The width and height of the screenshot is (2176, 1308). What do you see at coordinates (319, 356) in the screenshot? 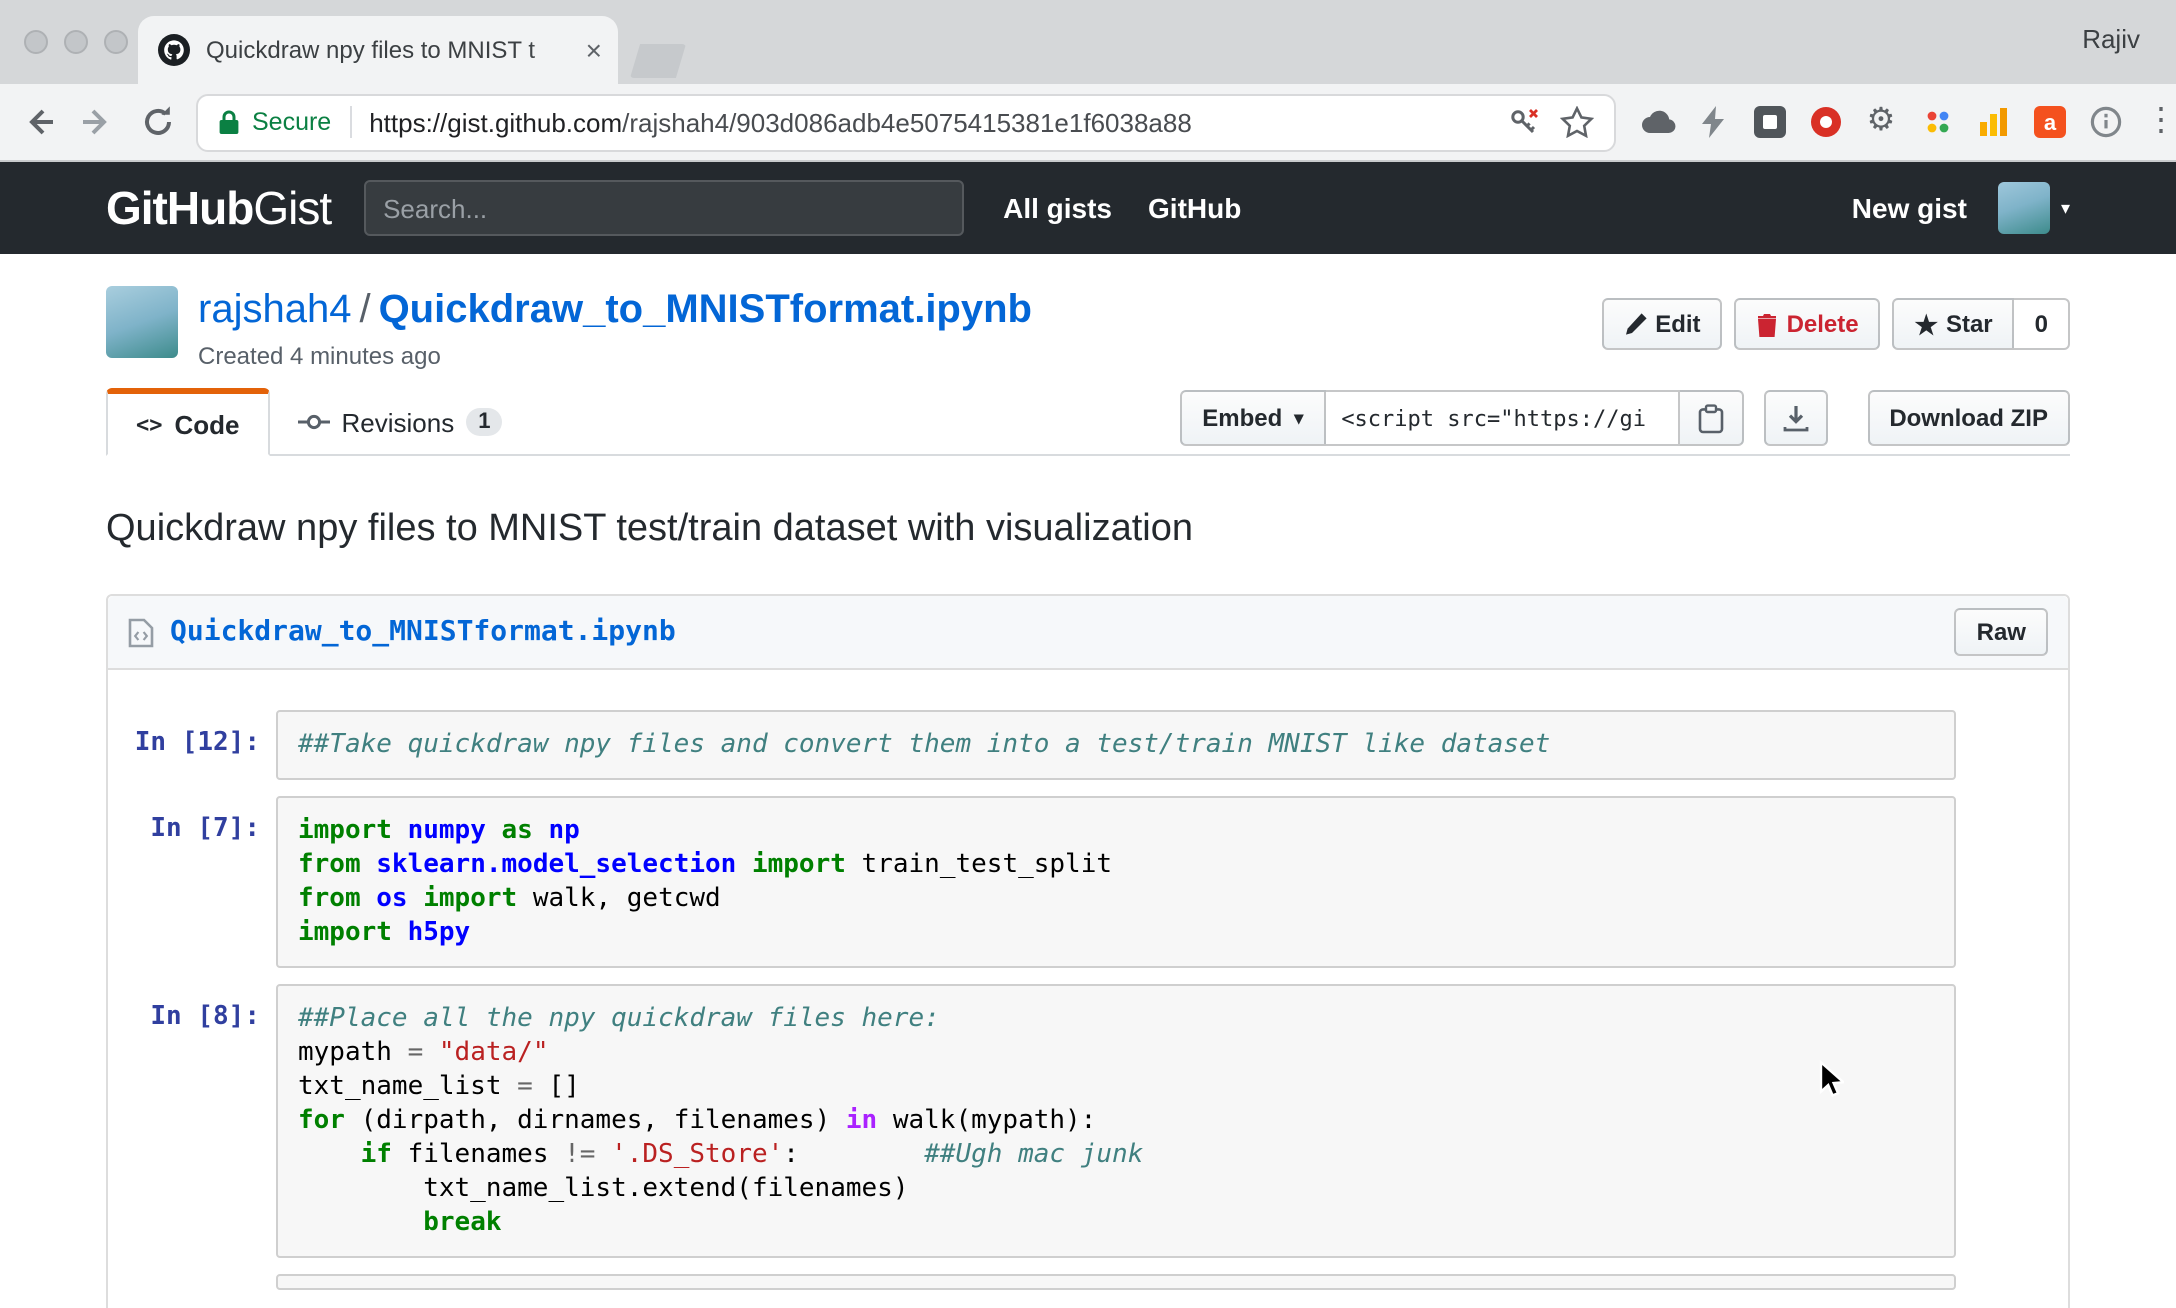
I see `gist-created-text: Created 4 minutes ago` at bounding box center [319, 356].